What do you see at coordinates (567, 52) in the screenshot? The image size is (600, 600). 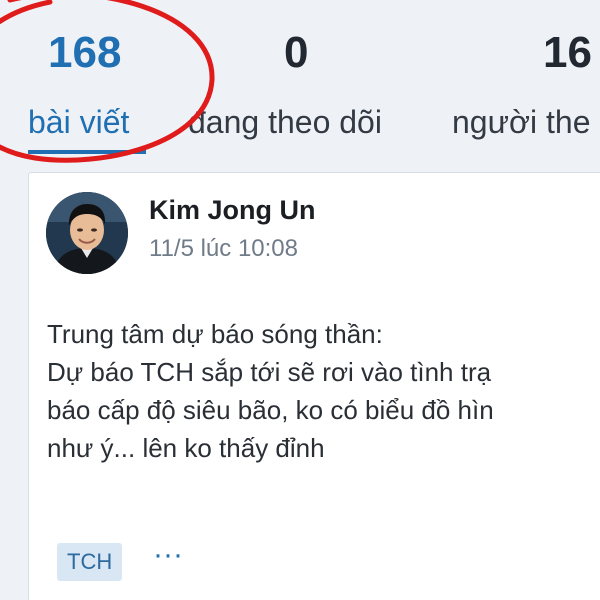 I see `followers-count: 16` at bounding box center [567, 52].